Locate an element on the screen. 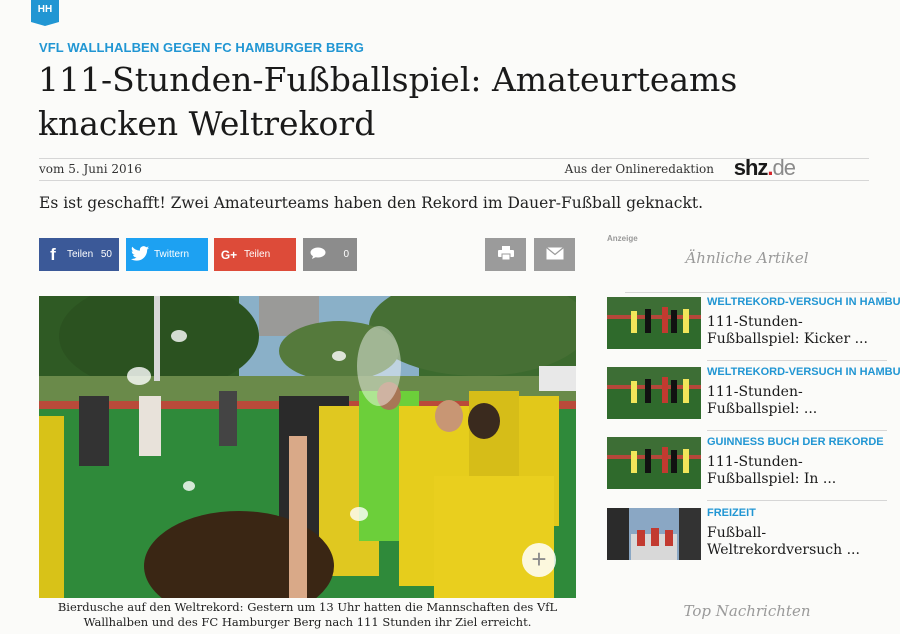 The width and height of the screenshot is (900, 634). comments-button: 0 is located at coordinates (330, 254).